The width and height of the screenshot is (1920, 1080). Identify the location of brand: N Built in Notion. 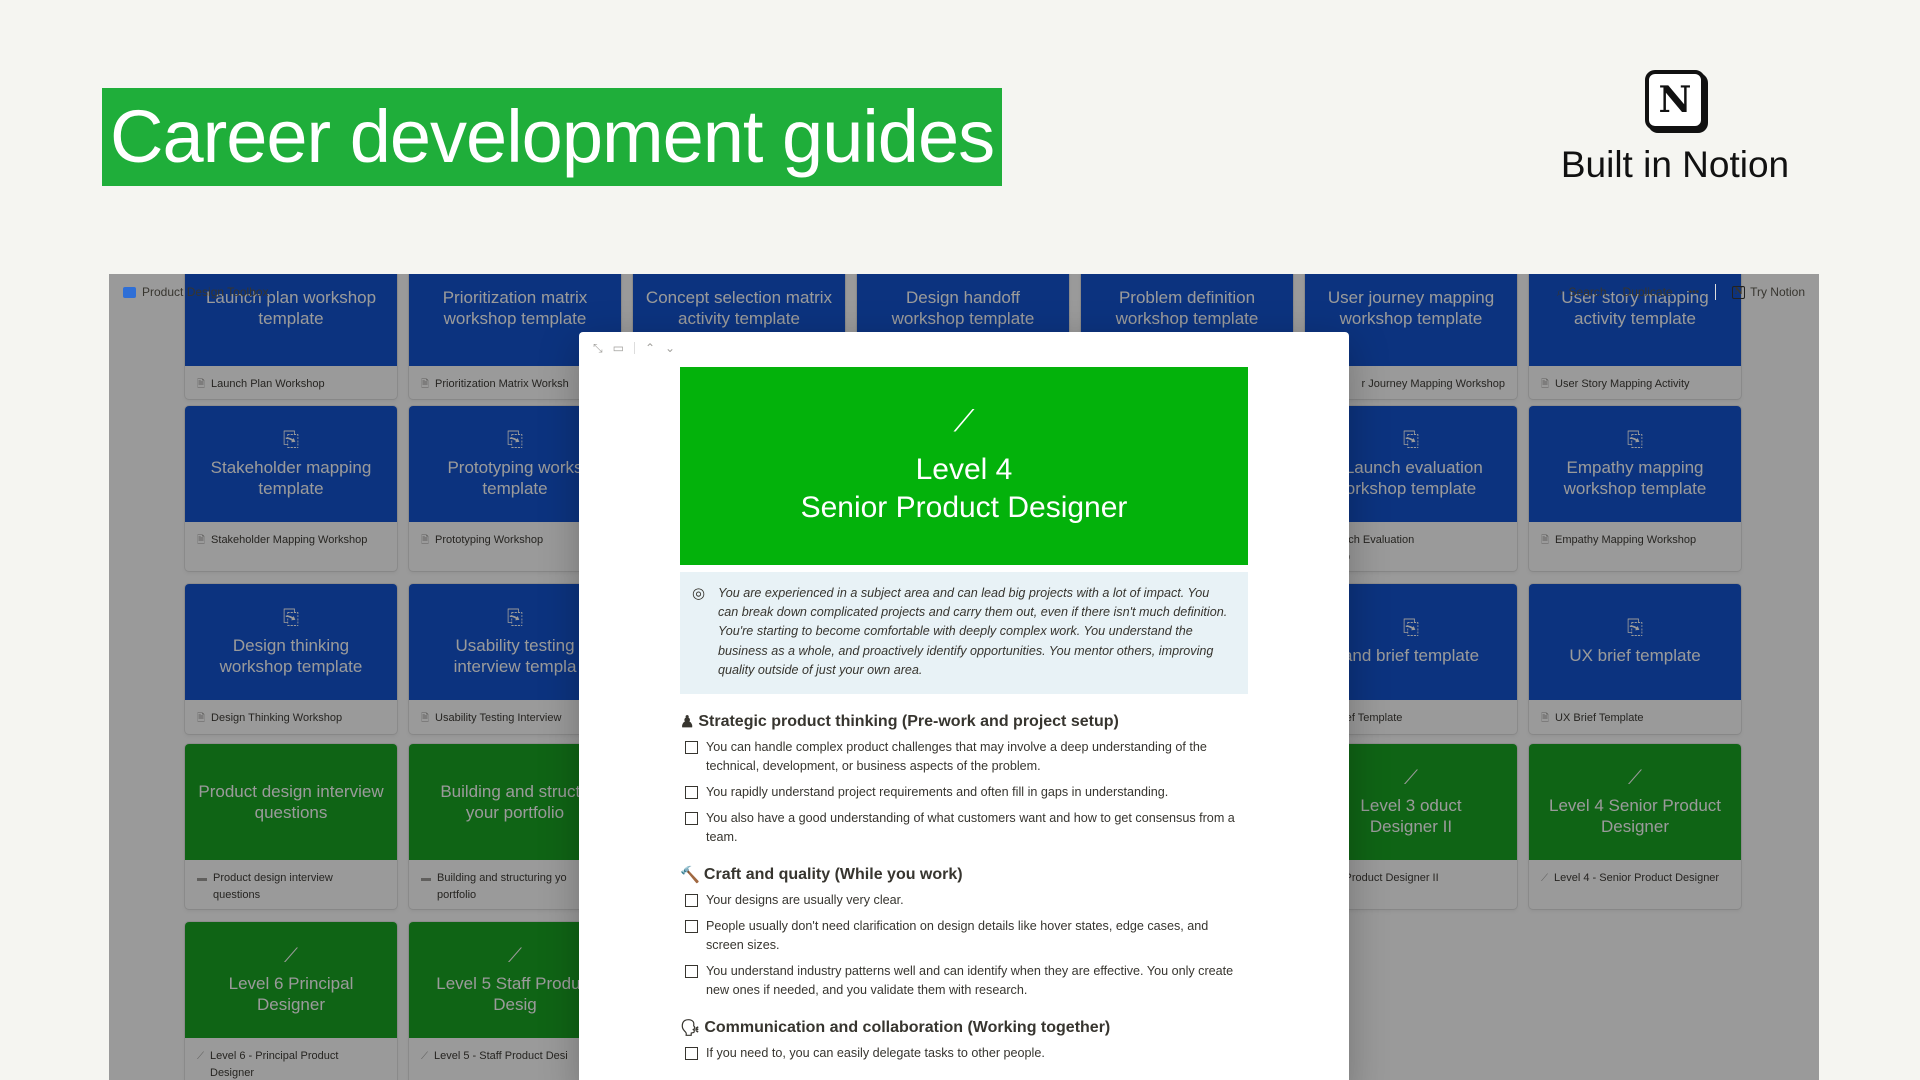
(1675, 128).